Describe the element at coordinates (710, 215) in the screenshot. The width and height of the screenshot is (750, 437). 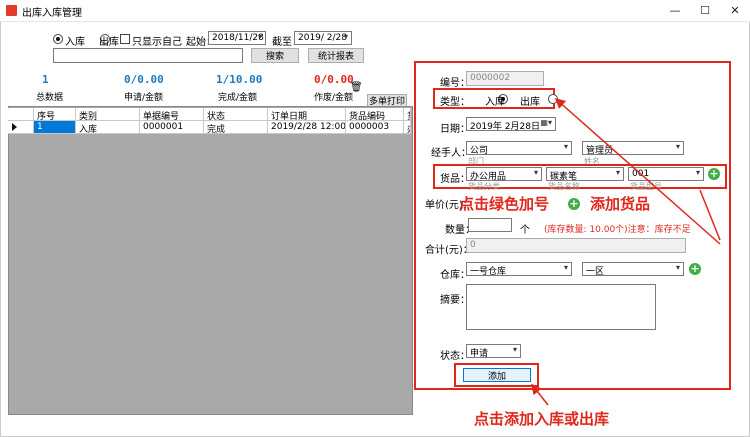
I see `arrow-from-goods` at that location.